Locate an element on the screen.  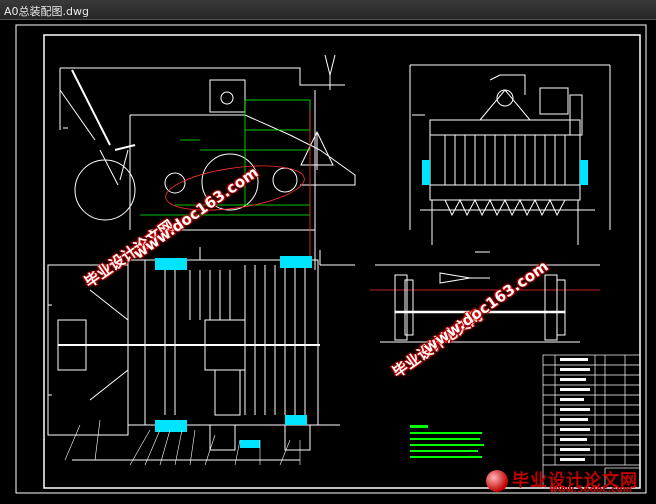
window-titlebar: A0总装配图.dwg is located at coordinates (328, 10).